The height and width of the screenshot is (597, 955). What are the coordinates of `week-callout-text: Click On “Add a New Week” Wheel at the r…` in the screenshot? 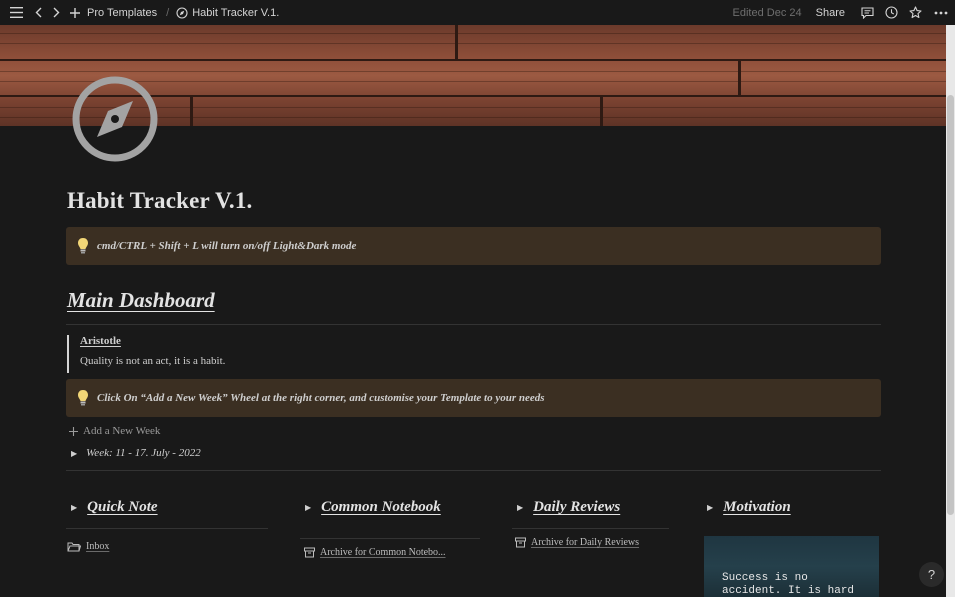 It's located at (321, 398).